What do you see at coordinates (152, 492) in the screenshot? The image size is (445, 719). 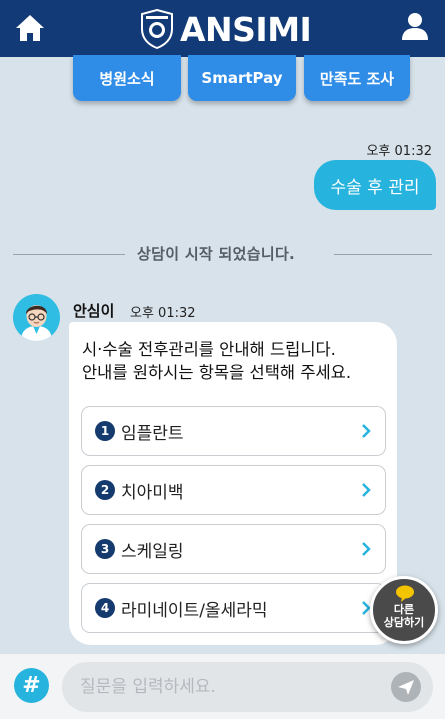 I see `option-label: 치아미백` at bounding box center [152, 492].